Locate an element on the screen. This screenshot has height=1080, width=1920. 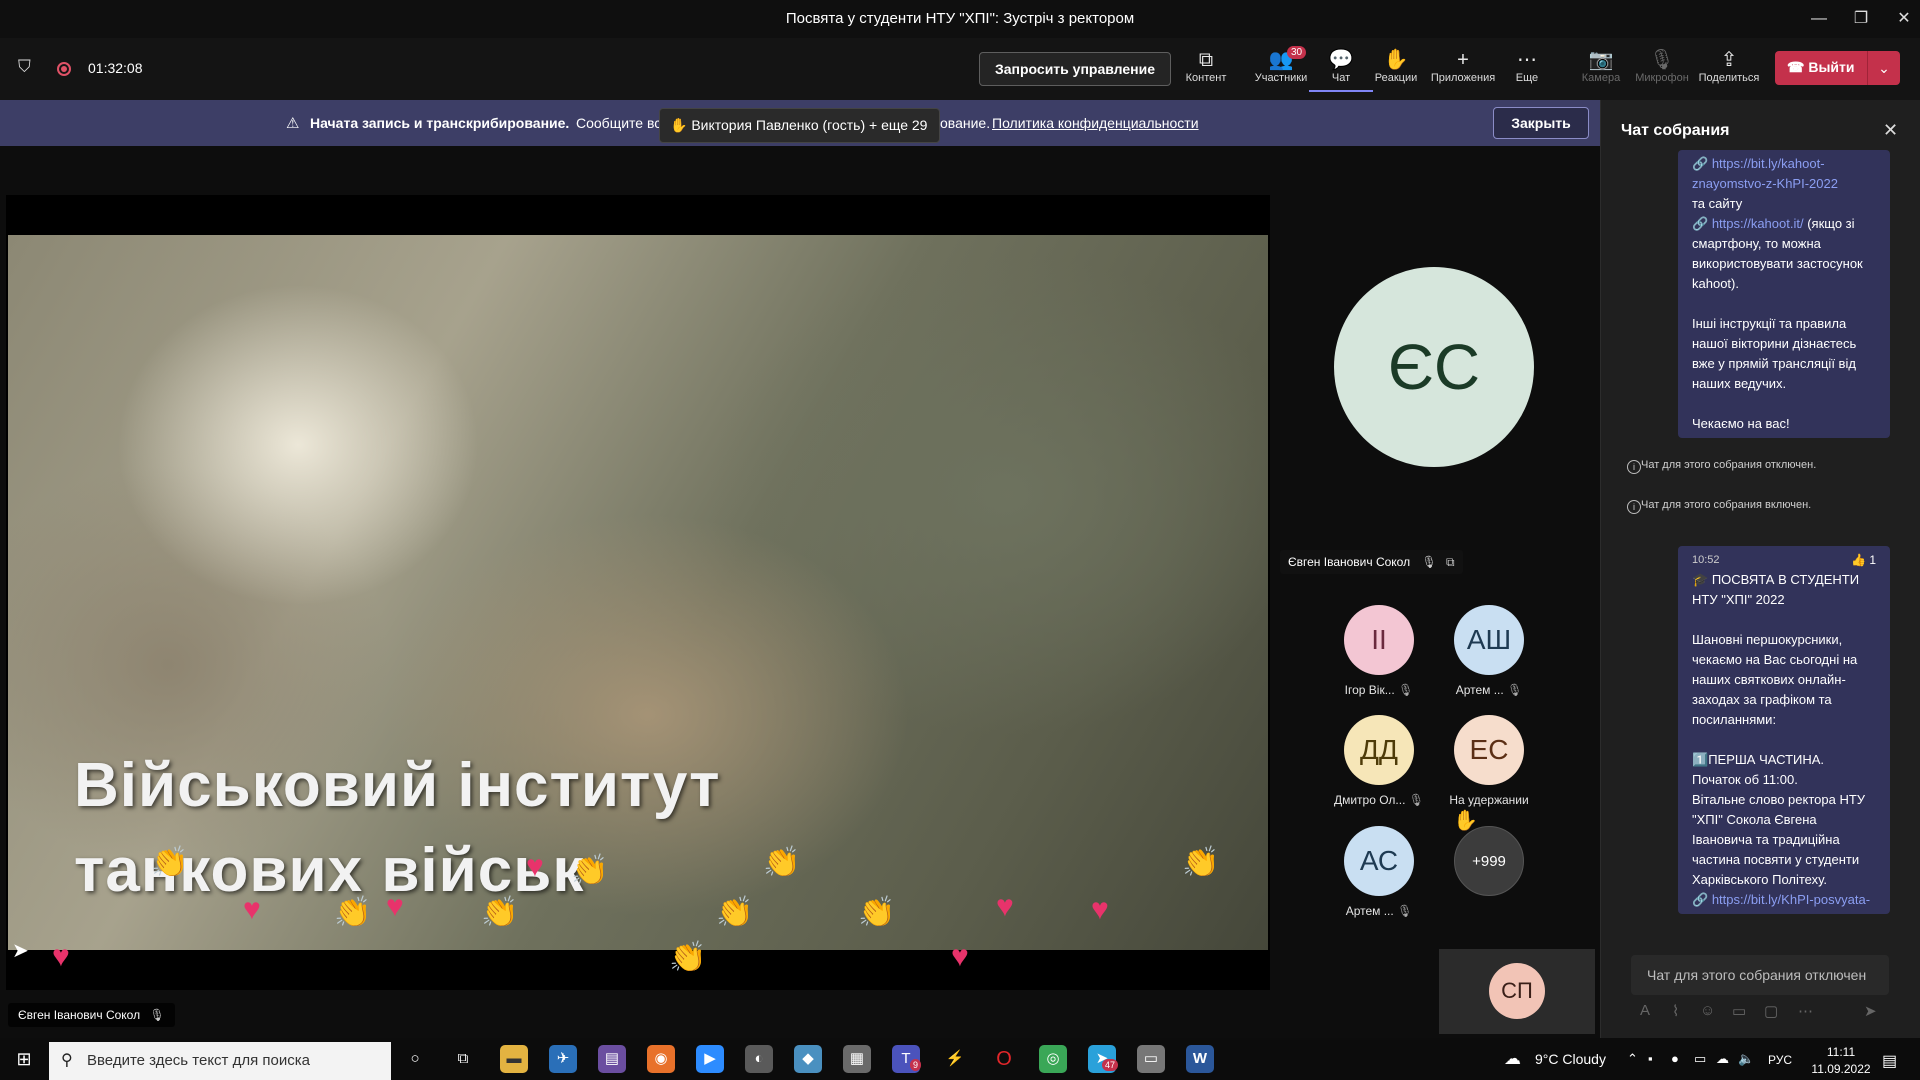
tray-app-icon: ▪ is located at coordinates (1650, 1058).